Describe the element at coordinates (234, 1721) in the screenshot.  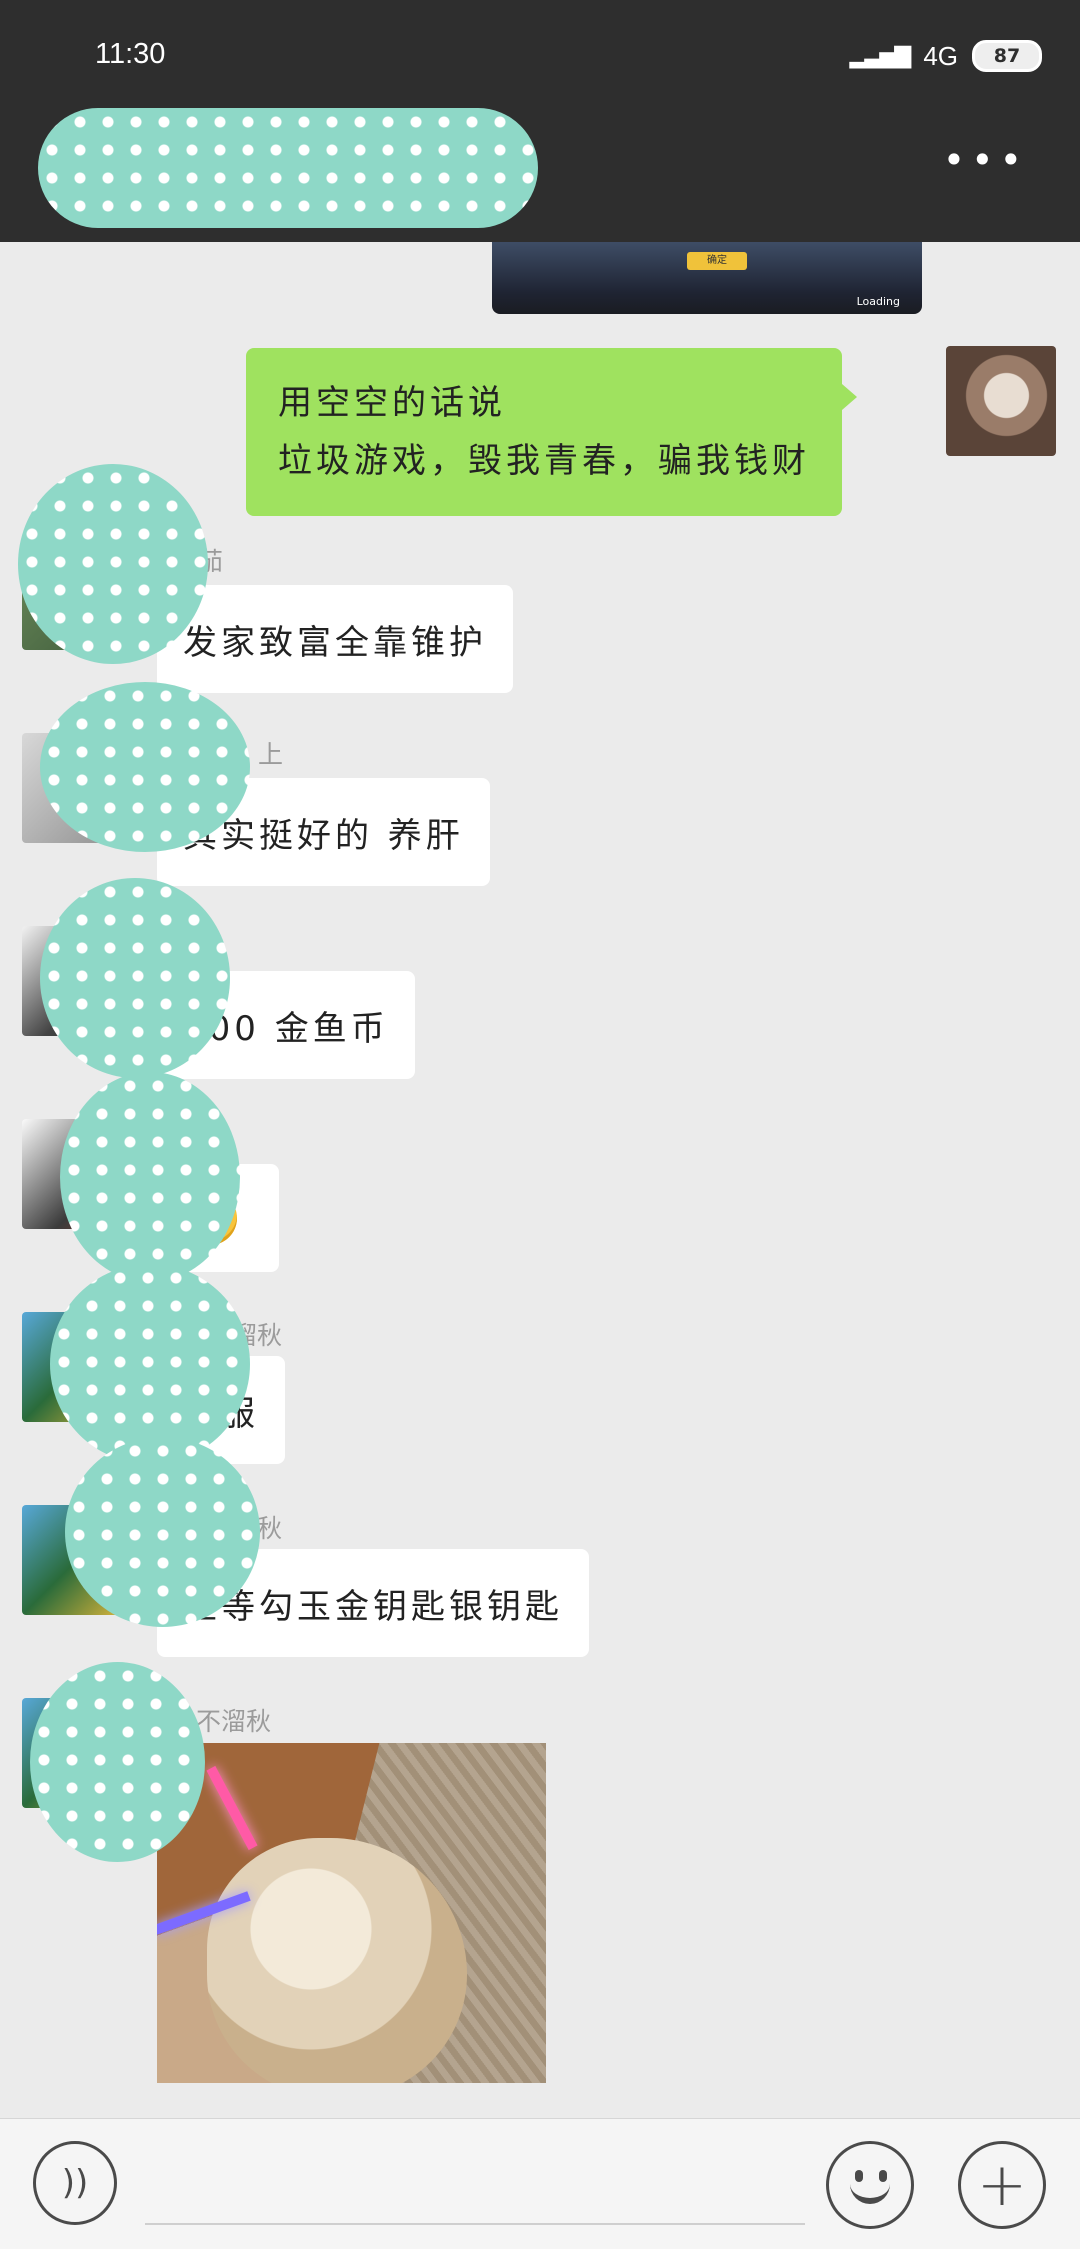
I see `sender-nickname: 不溜秋` at that location.